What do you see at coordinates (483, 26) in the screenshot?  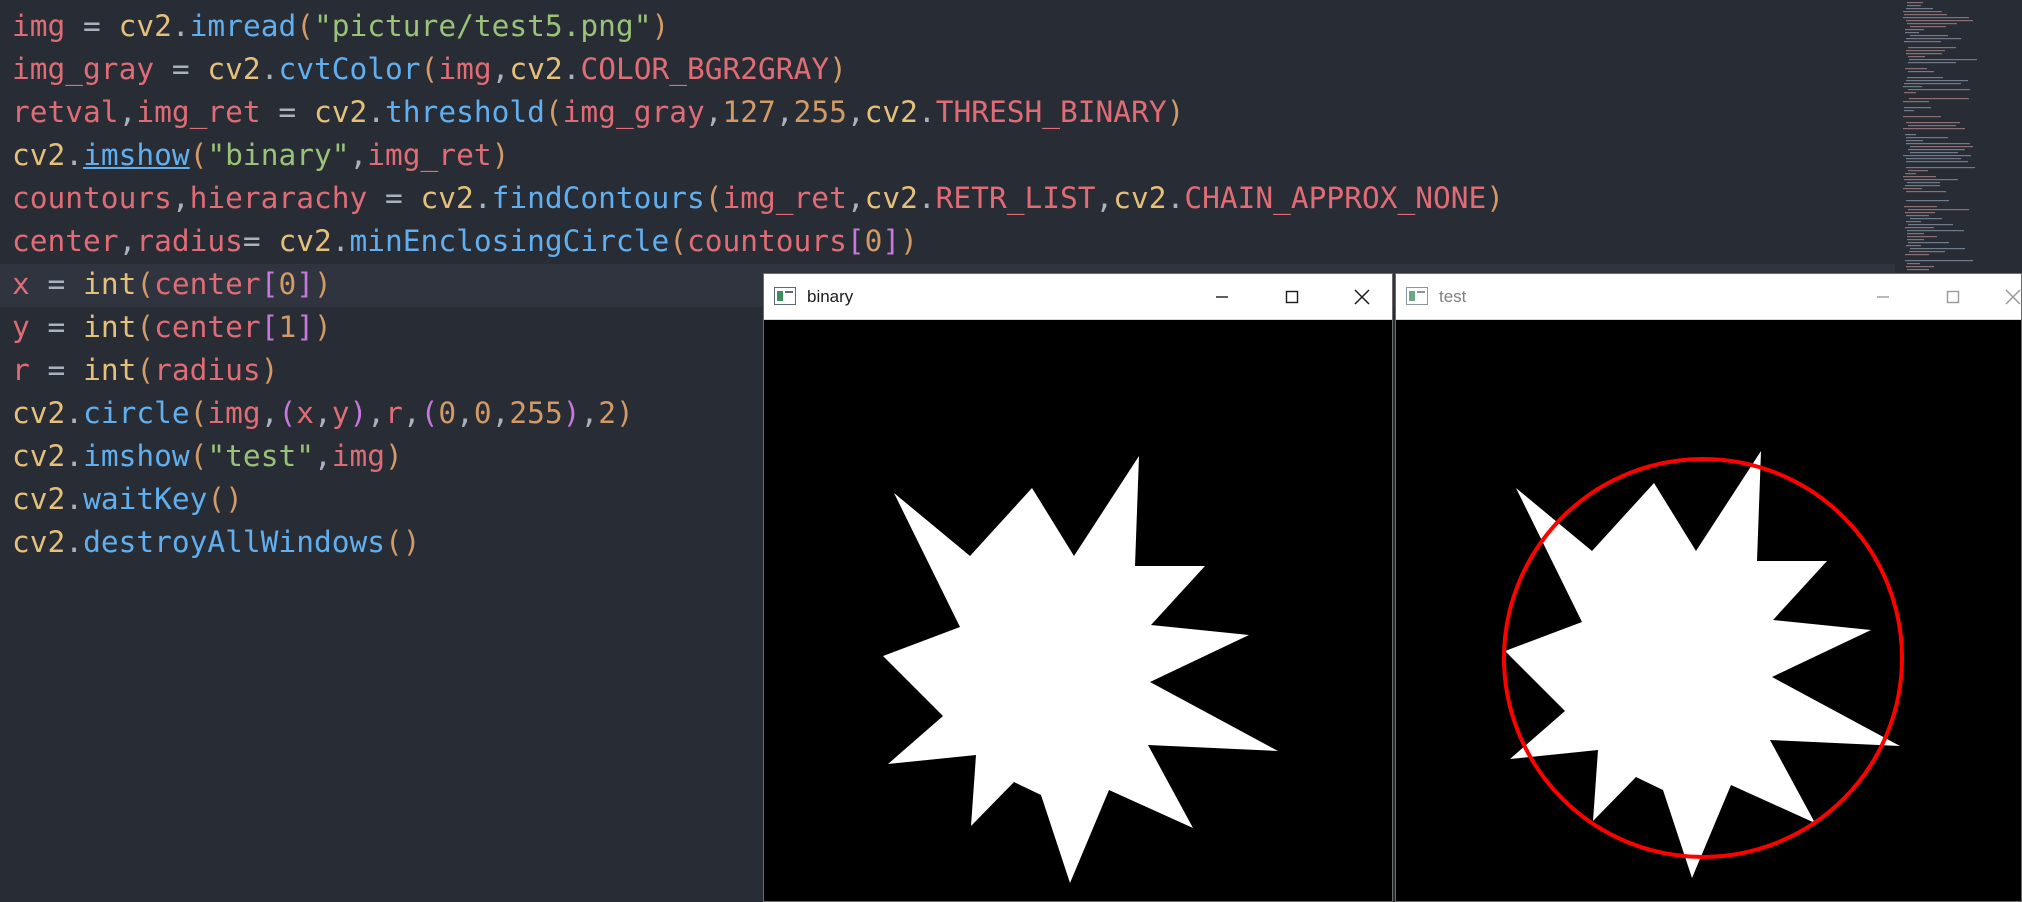 I see `code-token: "picture/test5.png"` at bounding box center [483, 26].